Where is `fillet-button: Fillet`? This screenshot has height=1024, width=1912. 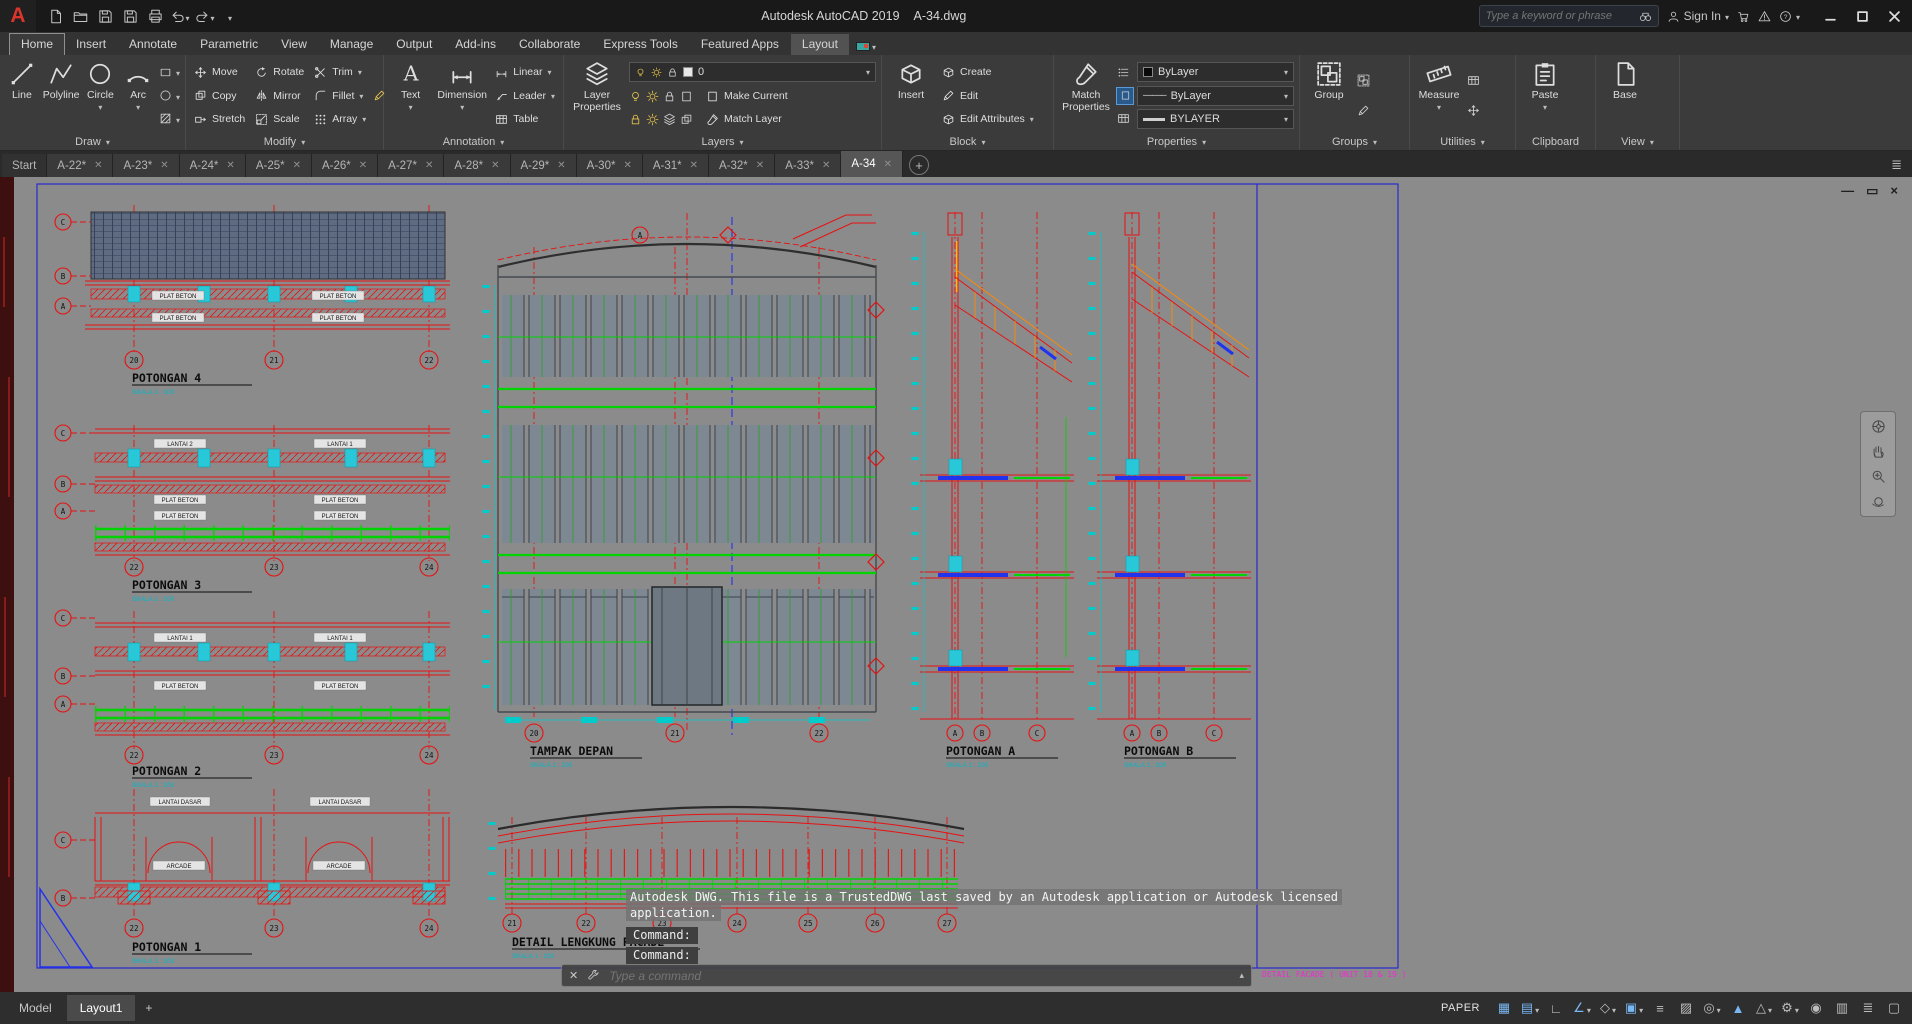 fillet-button: Fillet is located at coordinates (340, 95).